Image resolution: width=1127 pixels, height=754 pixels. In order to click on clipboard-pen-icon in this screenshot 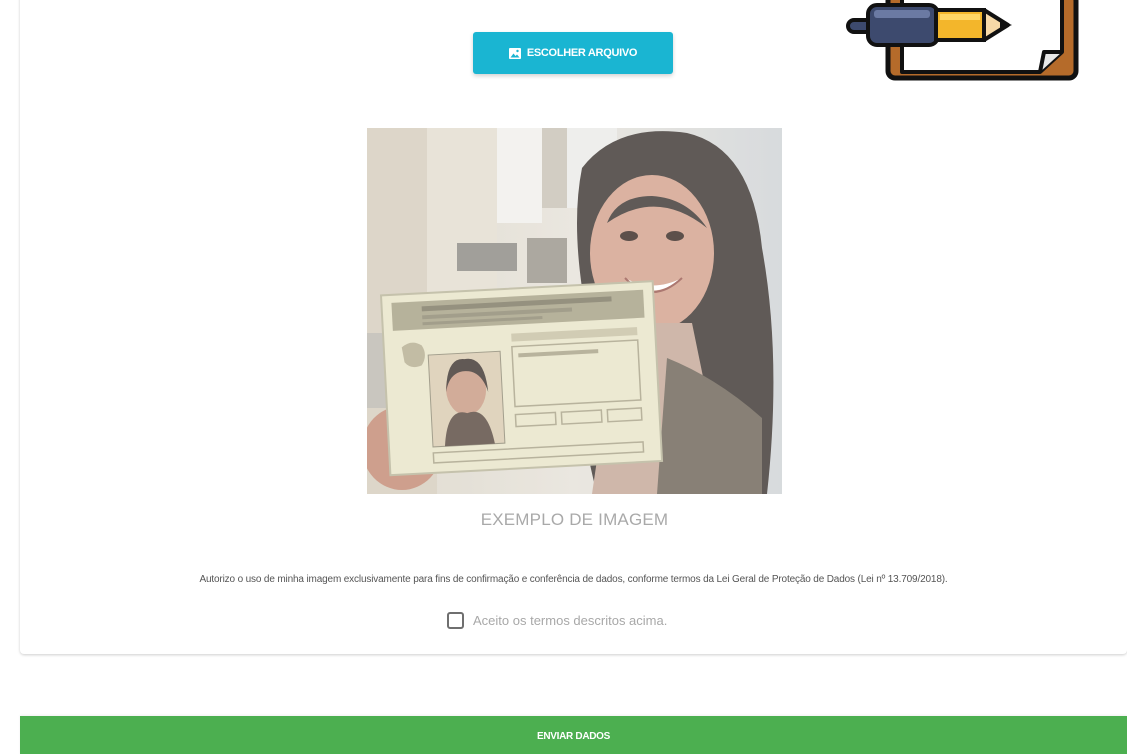, I will do `click(962, 40)`.